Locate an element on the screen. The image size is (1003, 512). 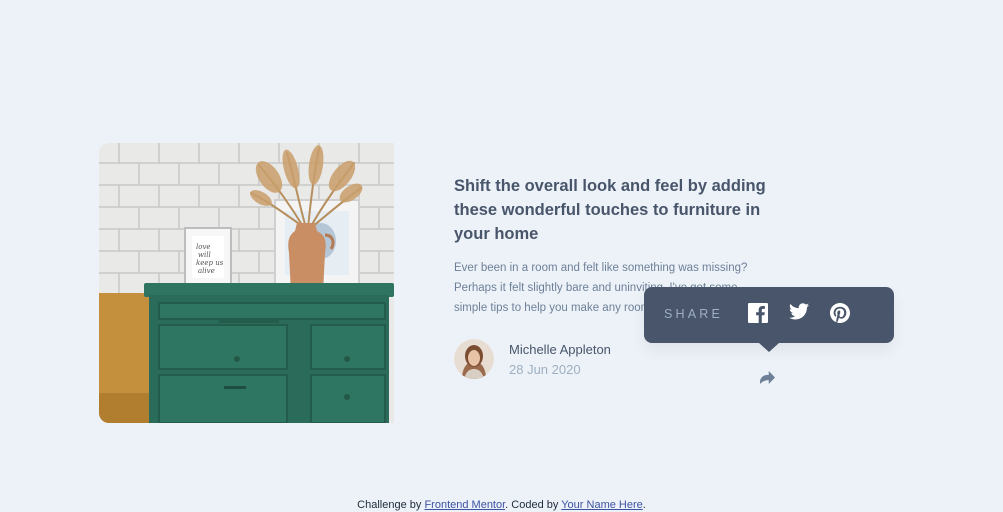
svg-text: love is located at coordinates (203, 247).